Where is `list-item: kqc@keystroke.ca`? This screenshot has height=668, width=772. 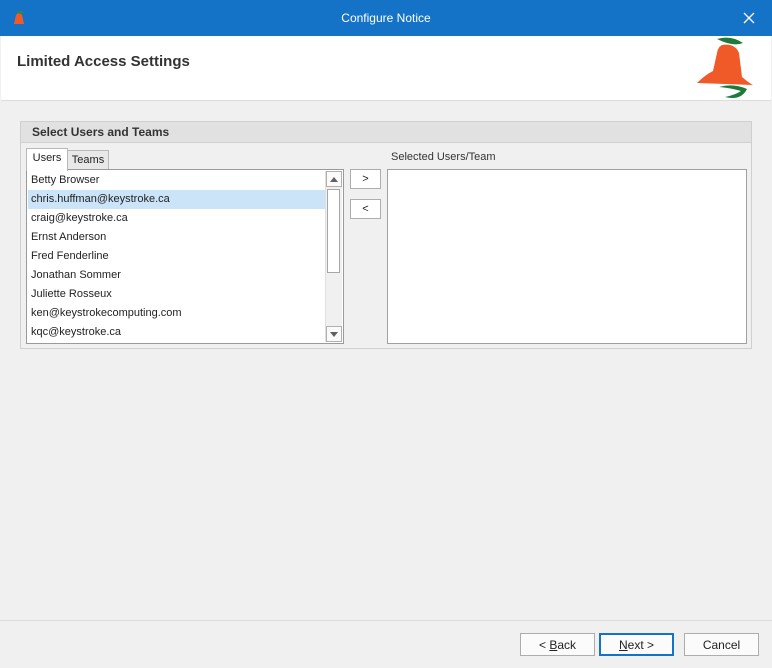
list-item: kqc@keystroke.ca is located at coordinates (176, 332).